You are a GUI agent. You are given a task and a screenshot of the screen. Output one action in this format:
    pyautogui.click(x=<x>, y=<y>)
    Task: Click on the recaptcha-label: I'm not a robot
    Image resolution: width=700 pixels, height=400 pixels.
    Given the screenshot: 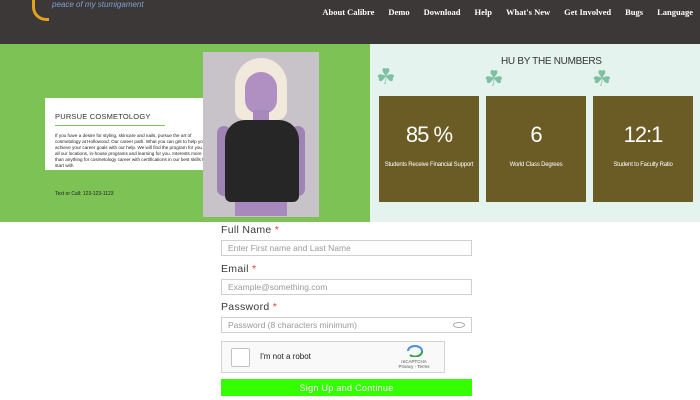 What is the action you would take?
    pyautogui.click(x=285, y=356)
    